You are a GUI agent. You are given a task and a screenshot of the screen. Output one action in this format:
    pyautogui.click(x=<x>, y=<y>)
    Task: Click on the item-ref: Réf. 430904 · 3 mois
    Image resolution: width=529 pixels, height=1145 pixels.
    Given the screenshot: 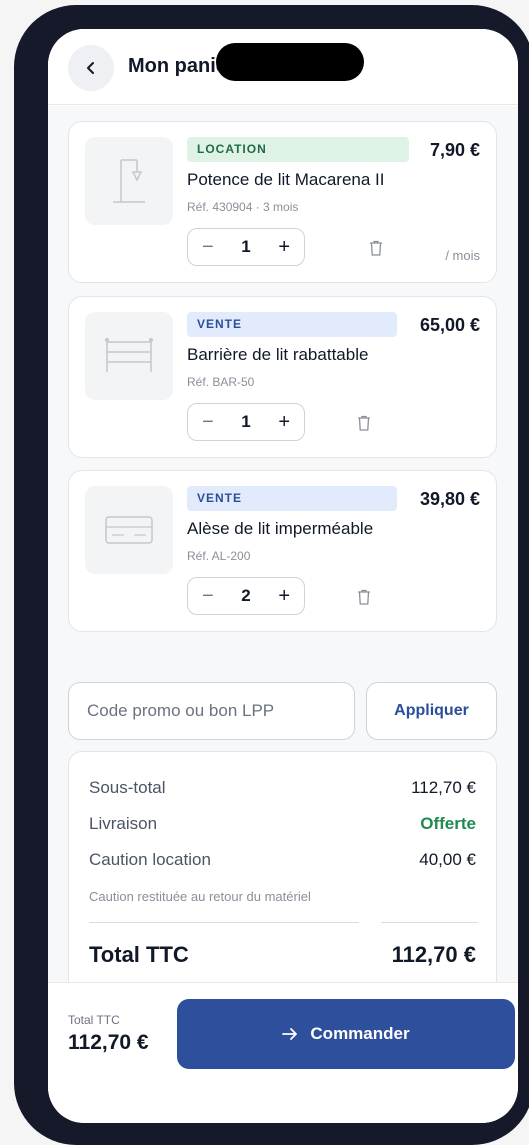 What is the action you would take?
    pyautogui.click(x=243, y=207)
    